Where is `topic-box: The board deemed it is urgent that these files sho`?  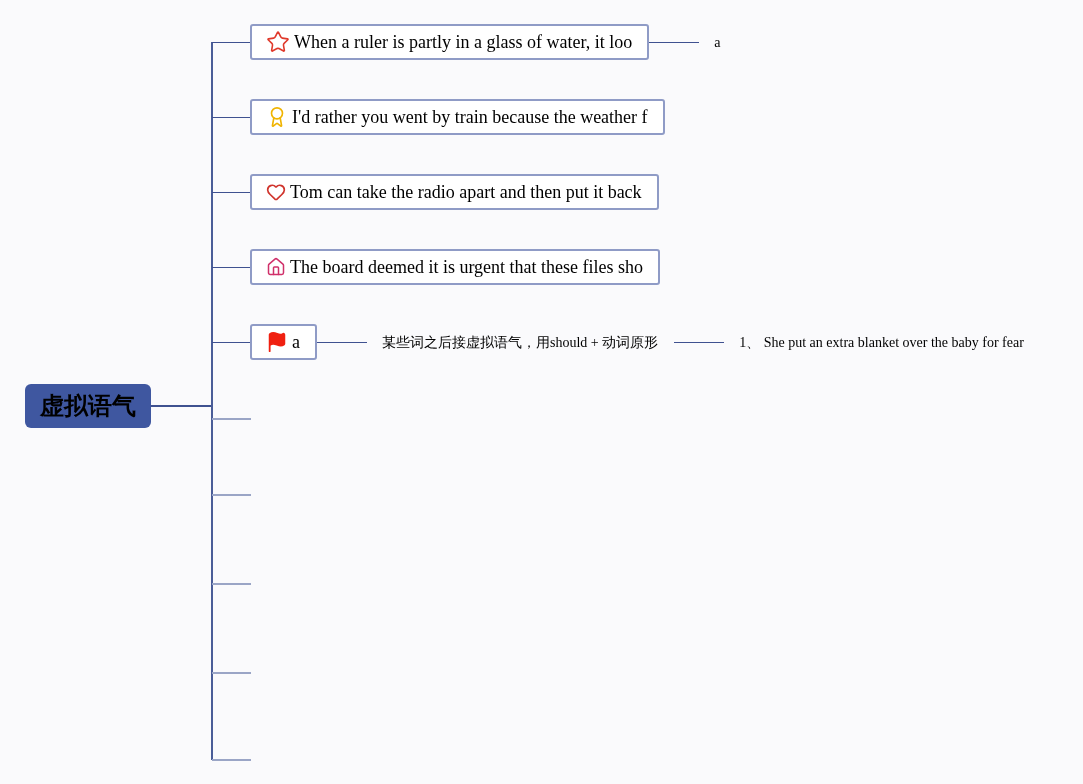 topic-box: The board deemed it is urgent that these files sho is located at coordinates (455, 267).